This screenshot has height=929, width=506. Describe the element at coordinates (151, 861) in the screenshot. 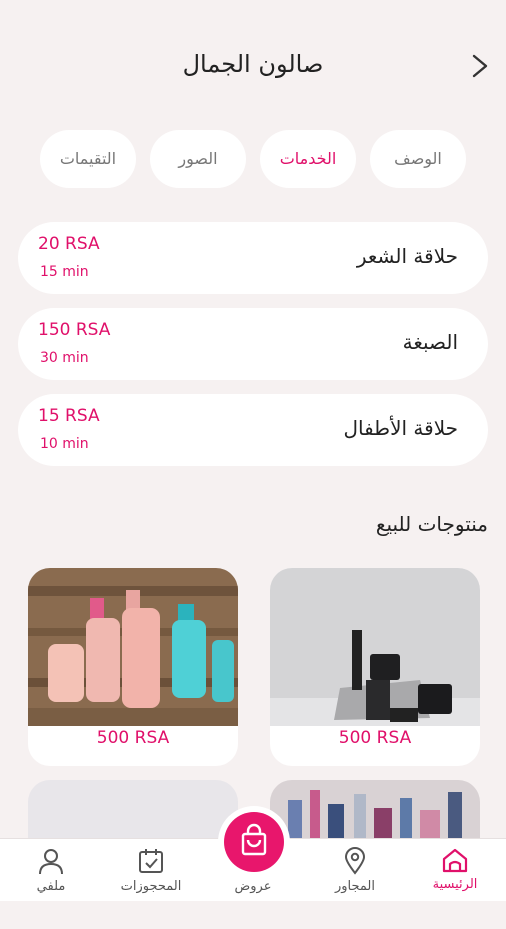

I see `calendar-check-icon` at that location.